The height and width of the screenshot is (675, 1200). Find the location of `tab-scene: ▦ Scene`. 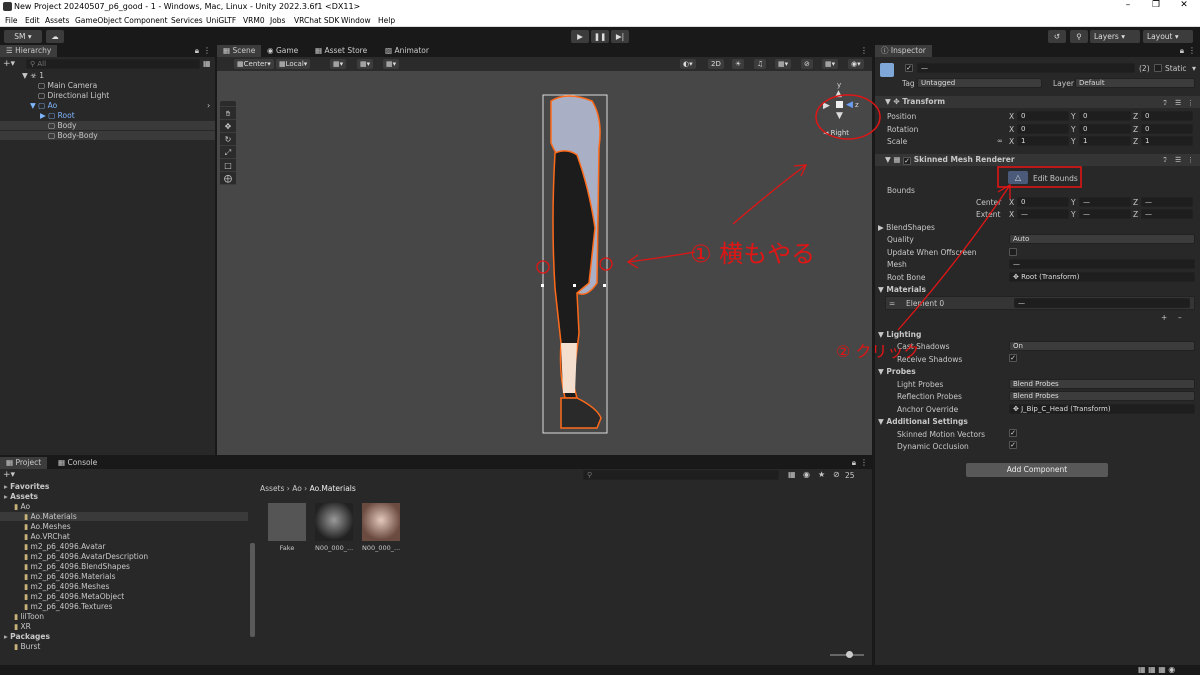

tab-scene: ▦ Scene is located at coordinates (239, 51).